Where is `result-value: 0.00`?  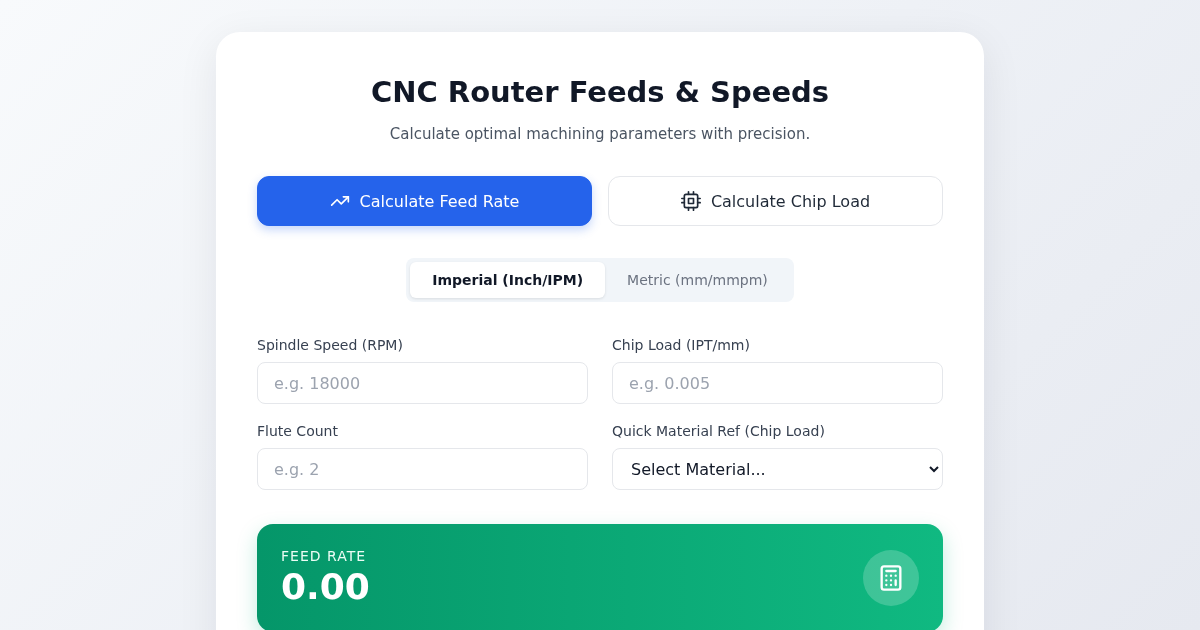 result-value: 0.00 is located at coordinates (325, 587).